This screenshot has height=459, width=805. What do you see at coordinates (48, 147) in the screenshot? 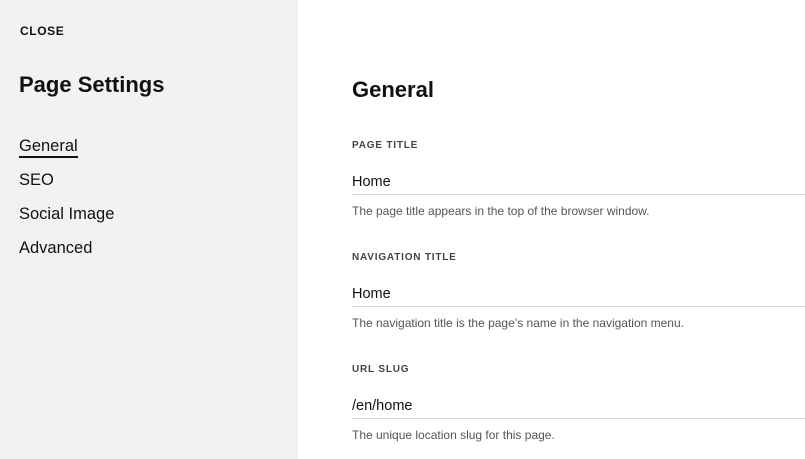
I see `nav-item-label: General` at bounding box center [48, 147].